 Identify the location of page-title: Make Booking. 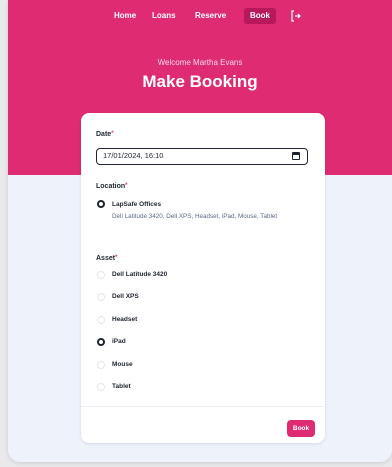
(200, 81).